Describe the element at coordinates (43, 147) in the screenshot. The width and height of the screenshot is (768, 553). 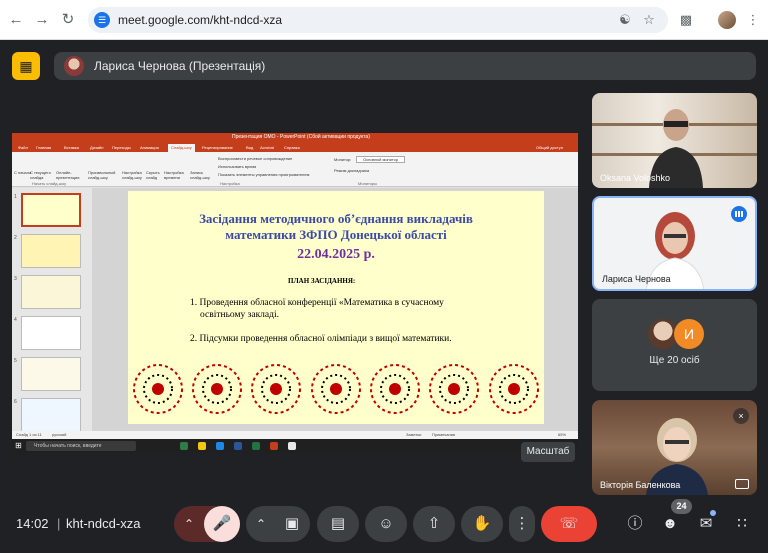
I see `pp-tab: Главная` at that location.